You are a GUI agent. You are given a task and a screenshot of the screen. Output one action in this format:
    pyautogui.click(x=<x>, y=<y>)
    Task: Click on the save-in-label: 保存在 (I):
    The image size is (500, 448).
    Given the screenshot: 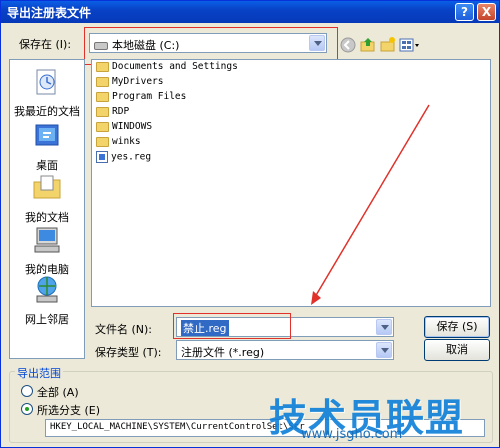 What is the action you would take?
    pyautogui.click(x=45, y=44)
    